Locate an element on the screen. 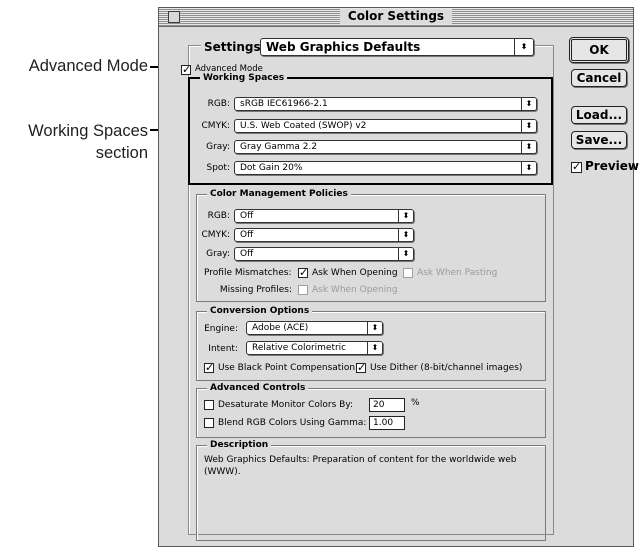 This screenshot has height=549, width=642. missing-ask-when-opening-label: Ask When Opening is located at coordinates (355, 290).